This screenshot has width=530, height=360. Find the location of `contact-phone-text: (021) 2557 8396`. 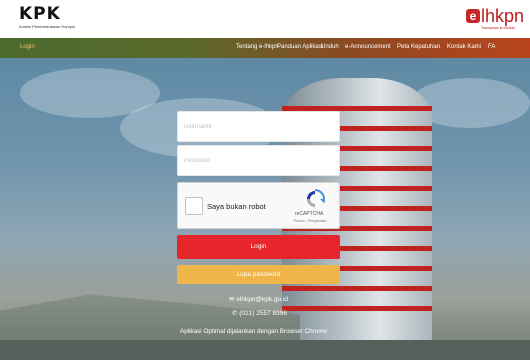

contact-phone-text: (021) 2557 8396 is located at coordinates (263, 313).